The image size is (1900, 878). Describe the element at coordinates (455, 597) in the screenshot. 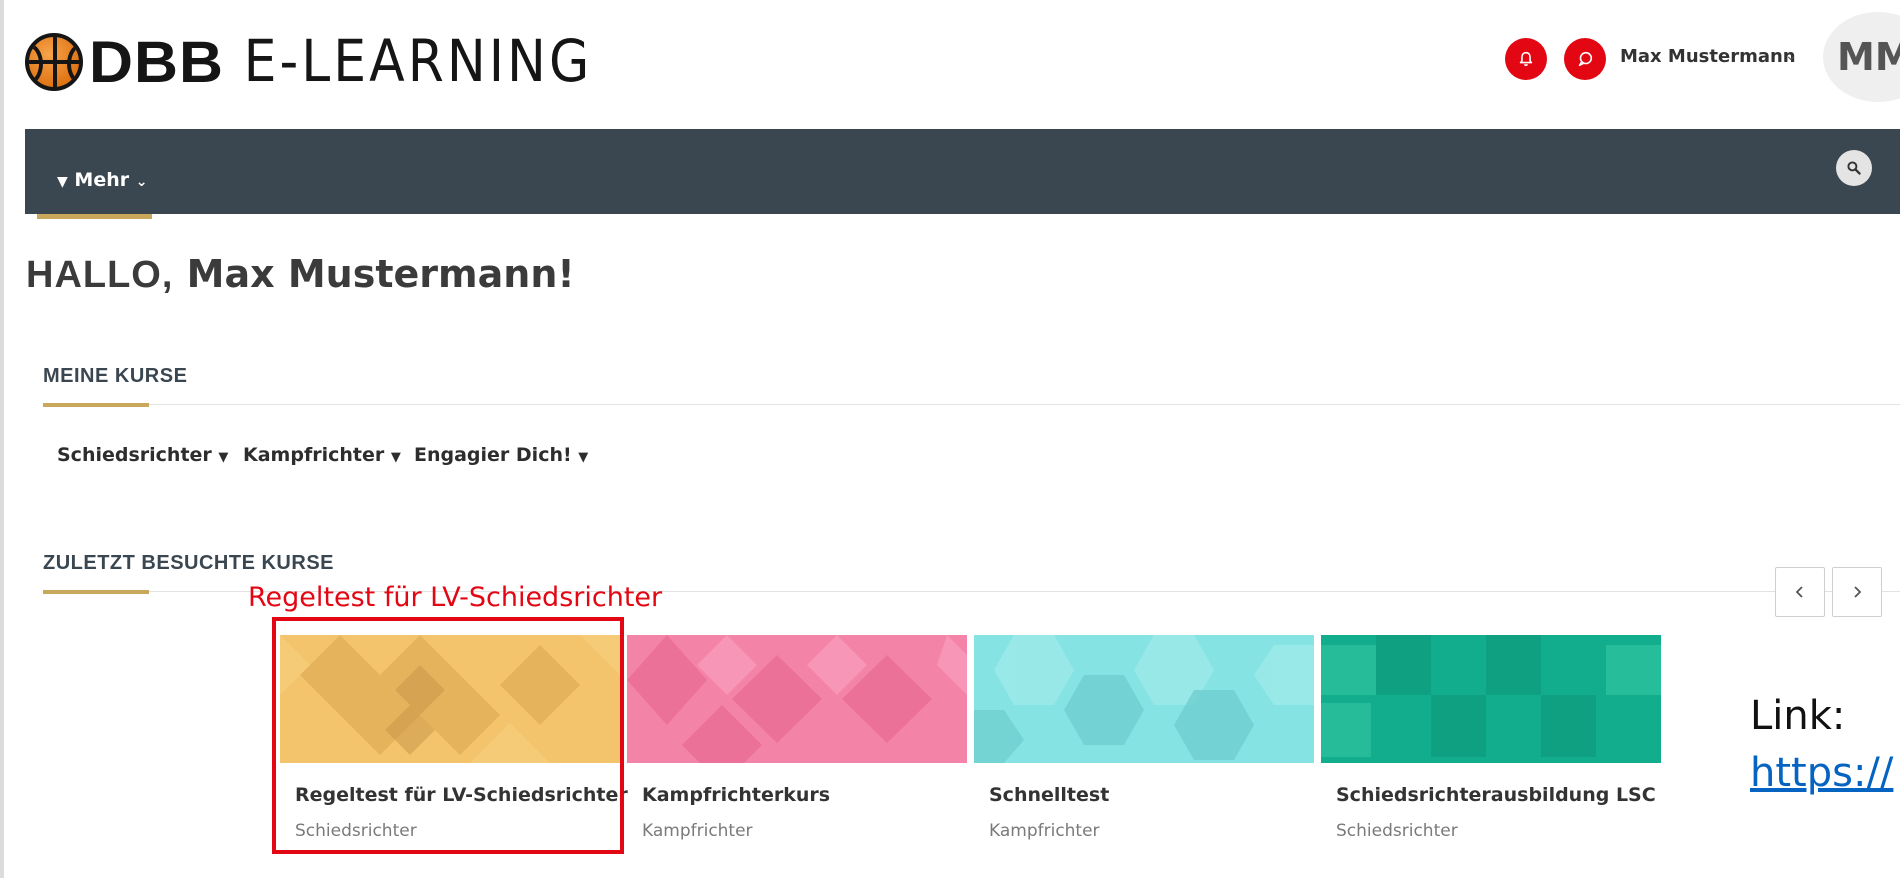

I see `annotation-label: Regeltest für LV-Schiedsrichter` at that location.